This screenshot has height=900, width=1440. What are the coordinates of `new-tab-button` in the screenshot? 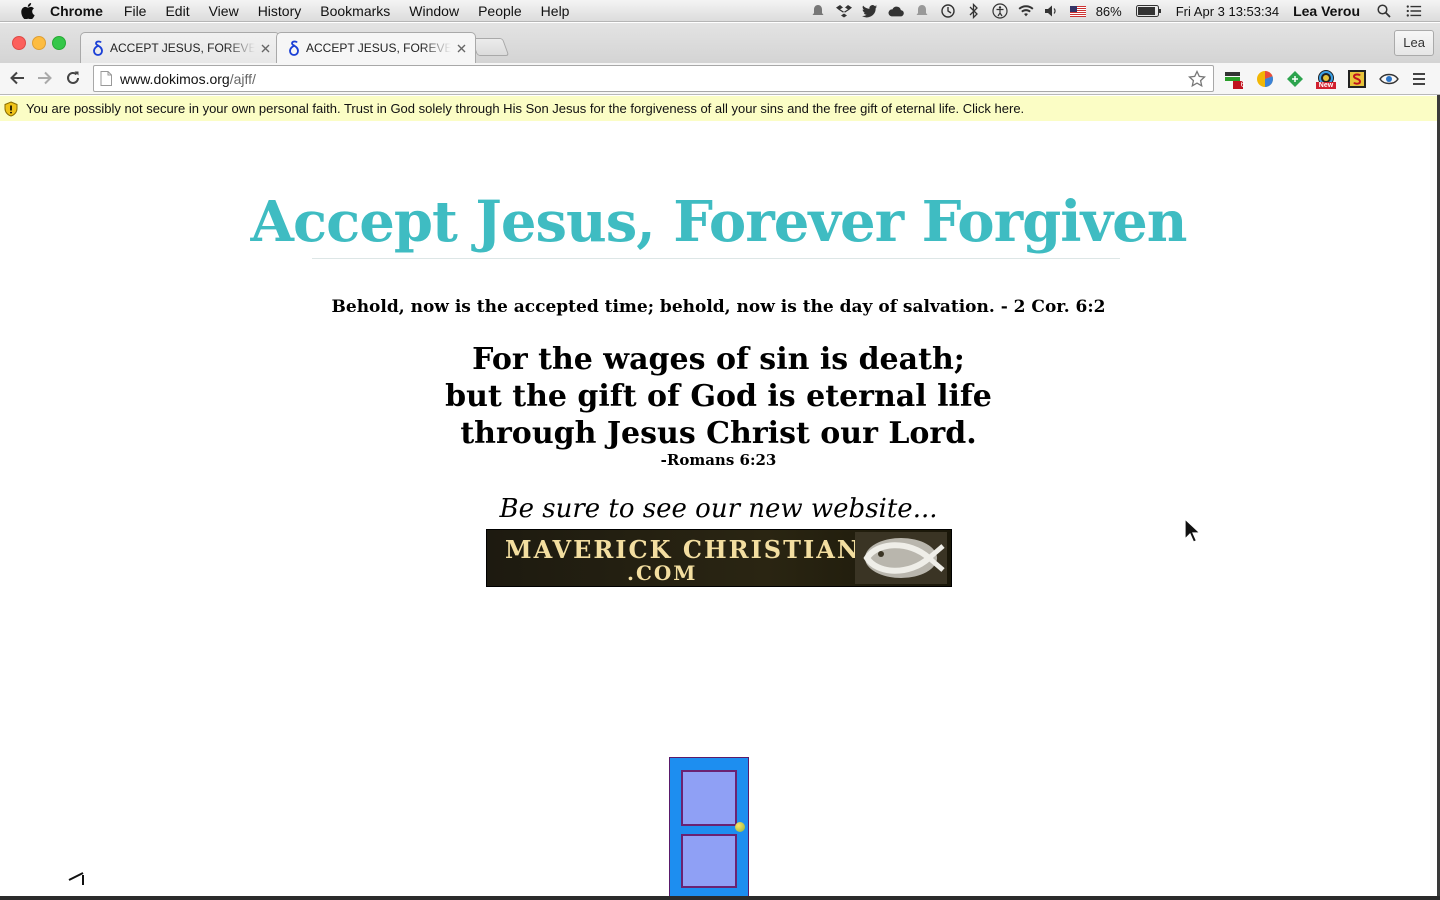 It's located at (490, 47).